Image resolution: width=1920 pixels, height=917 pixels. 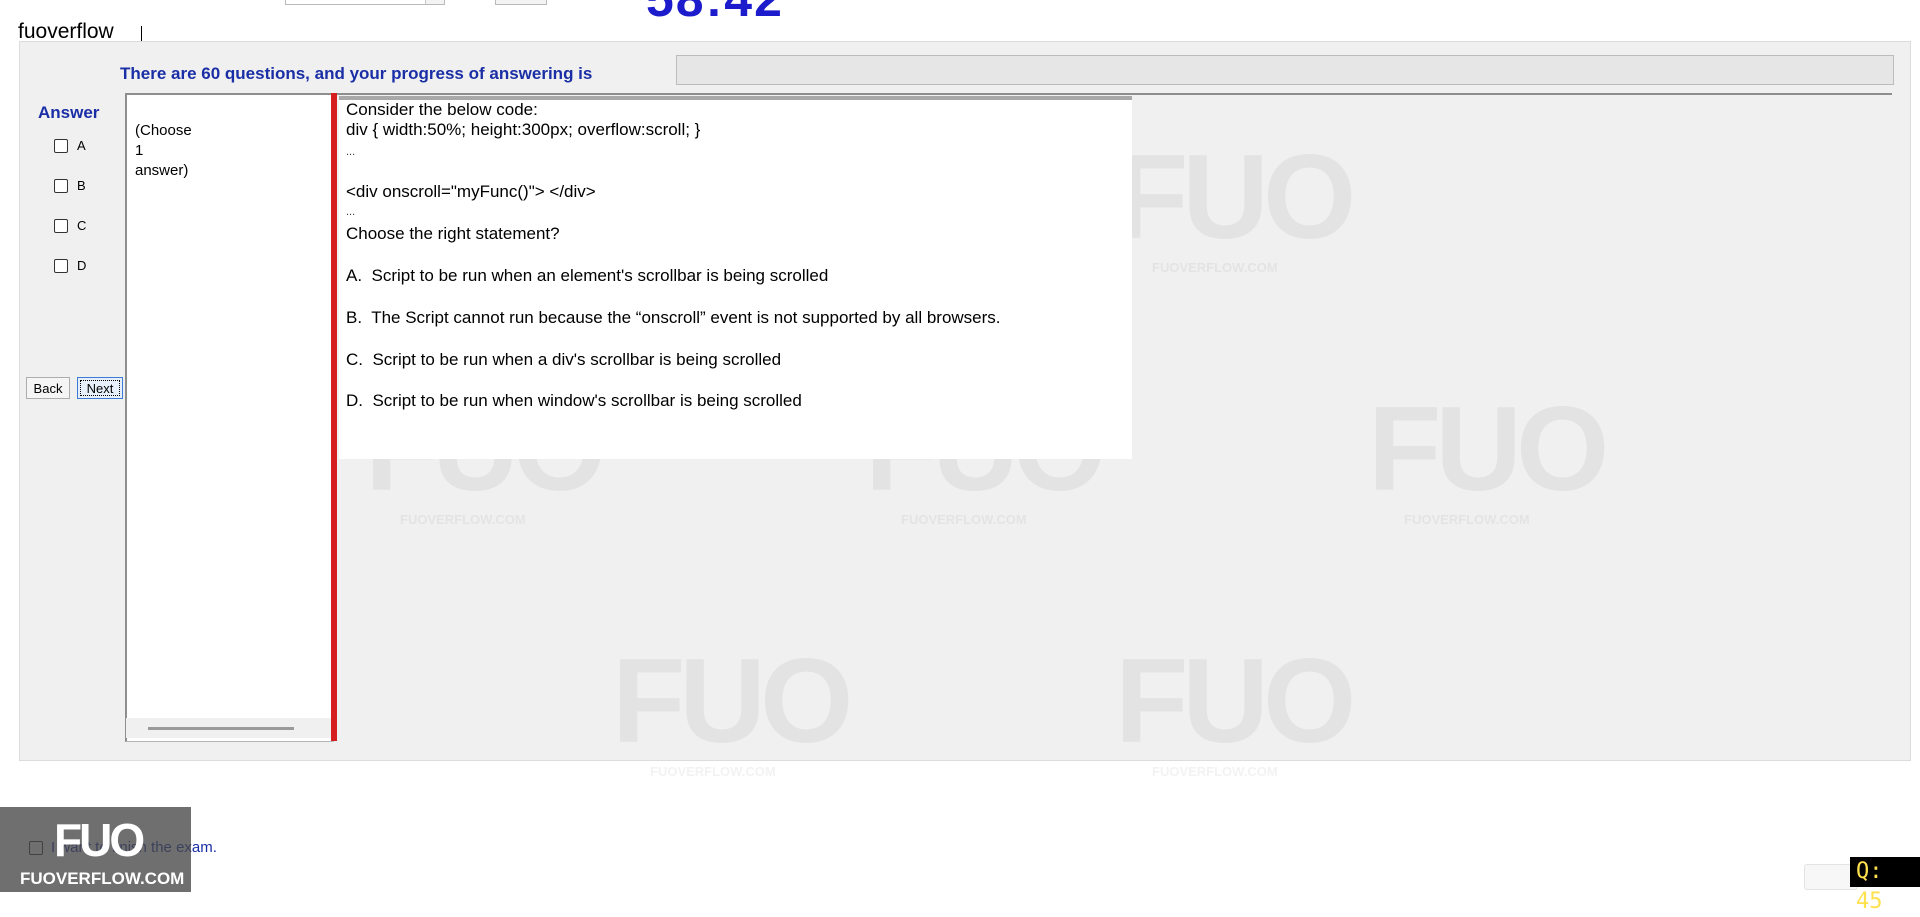 I want to click on exam-timer: 58:42, so click(x=715, y=14).